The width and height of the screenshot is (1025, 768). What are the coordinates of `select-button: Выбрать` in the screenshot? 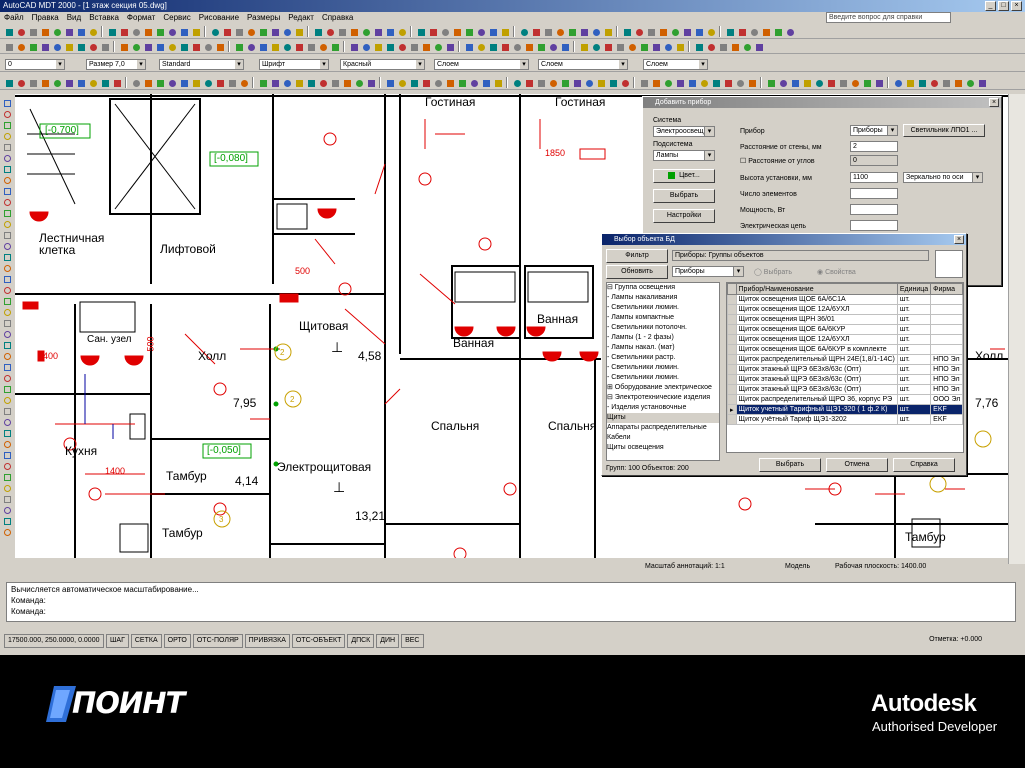 It's located at (684, 196).